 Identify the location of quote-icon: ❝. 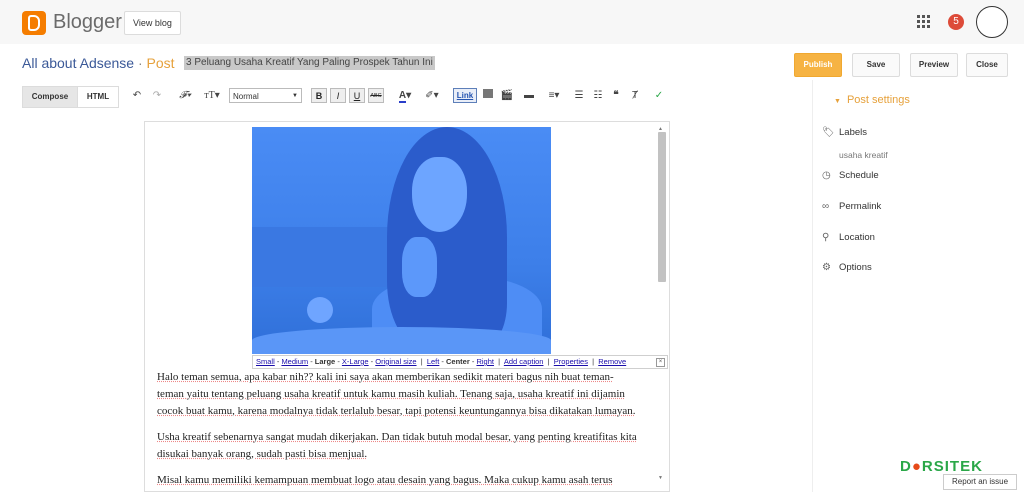
(616, 96).